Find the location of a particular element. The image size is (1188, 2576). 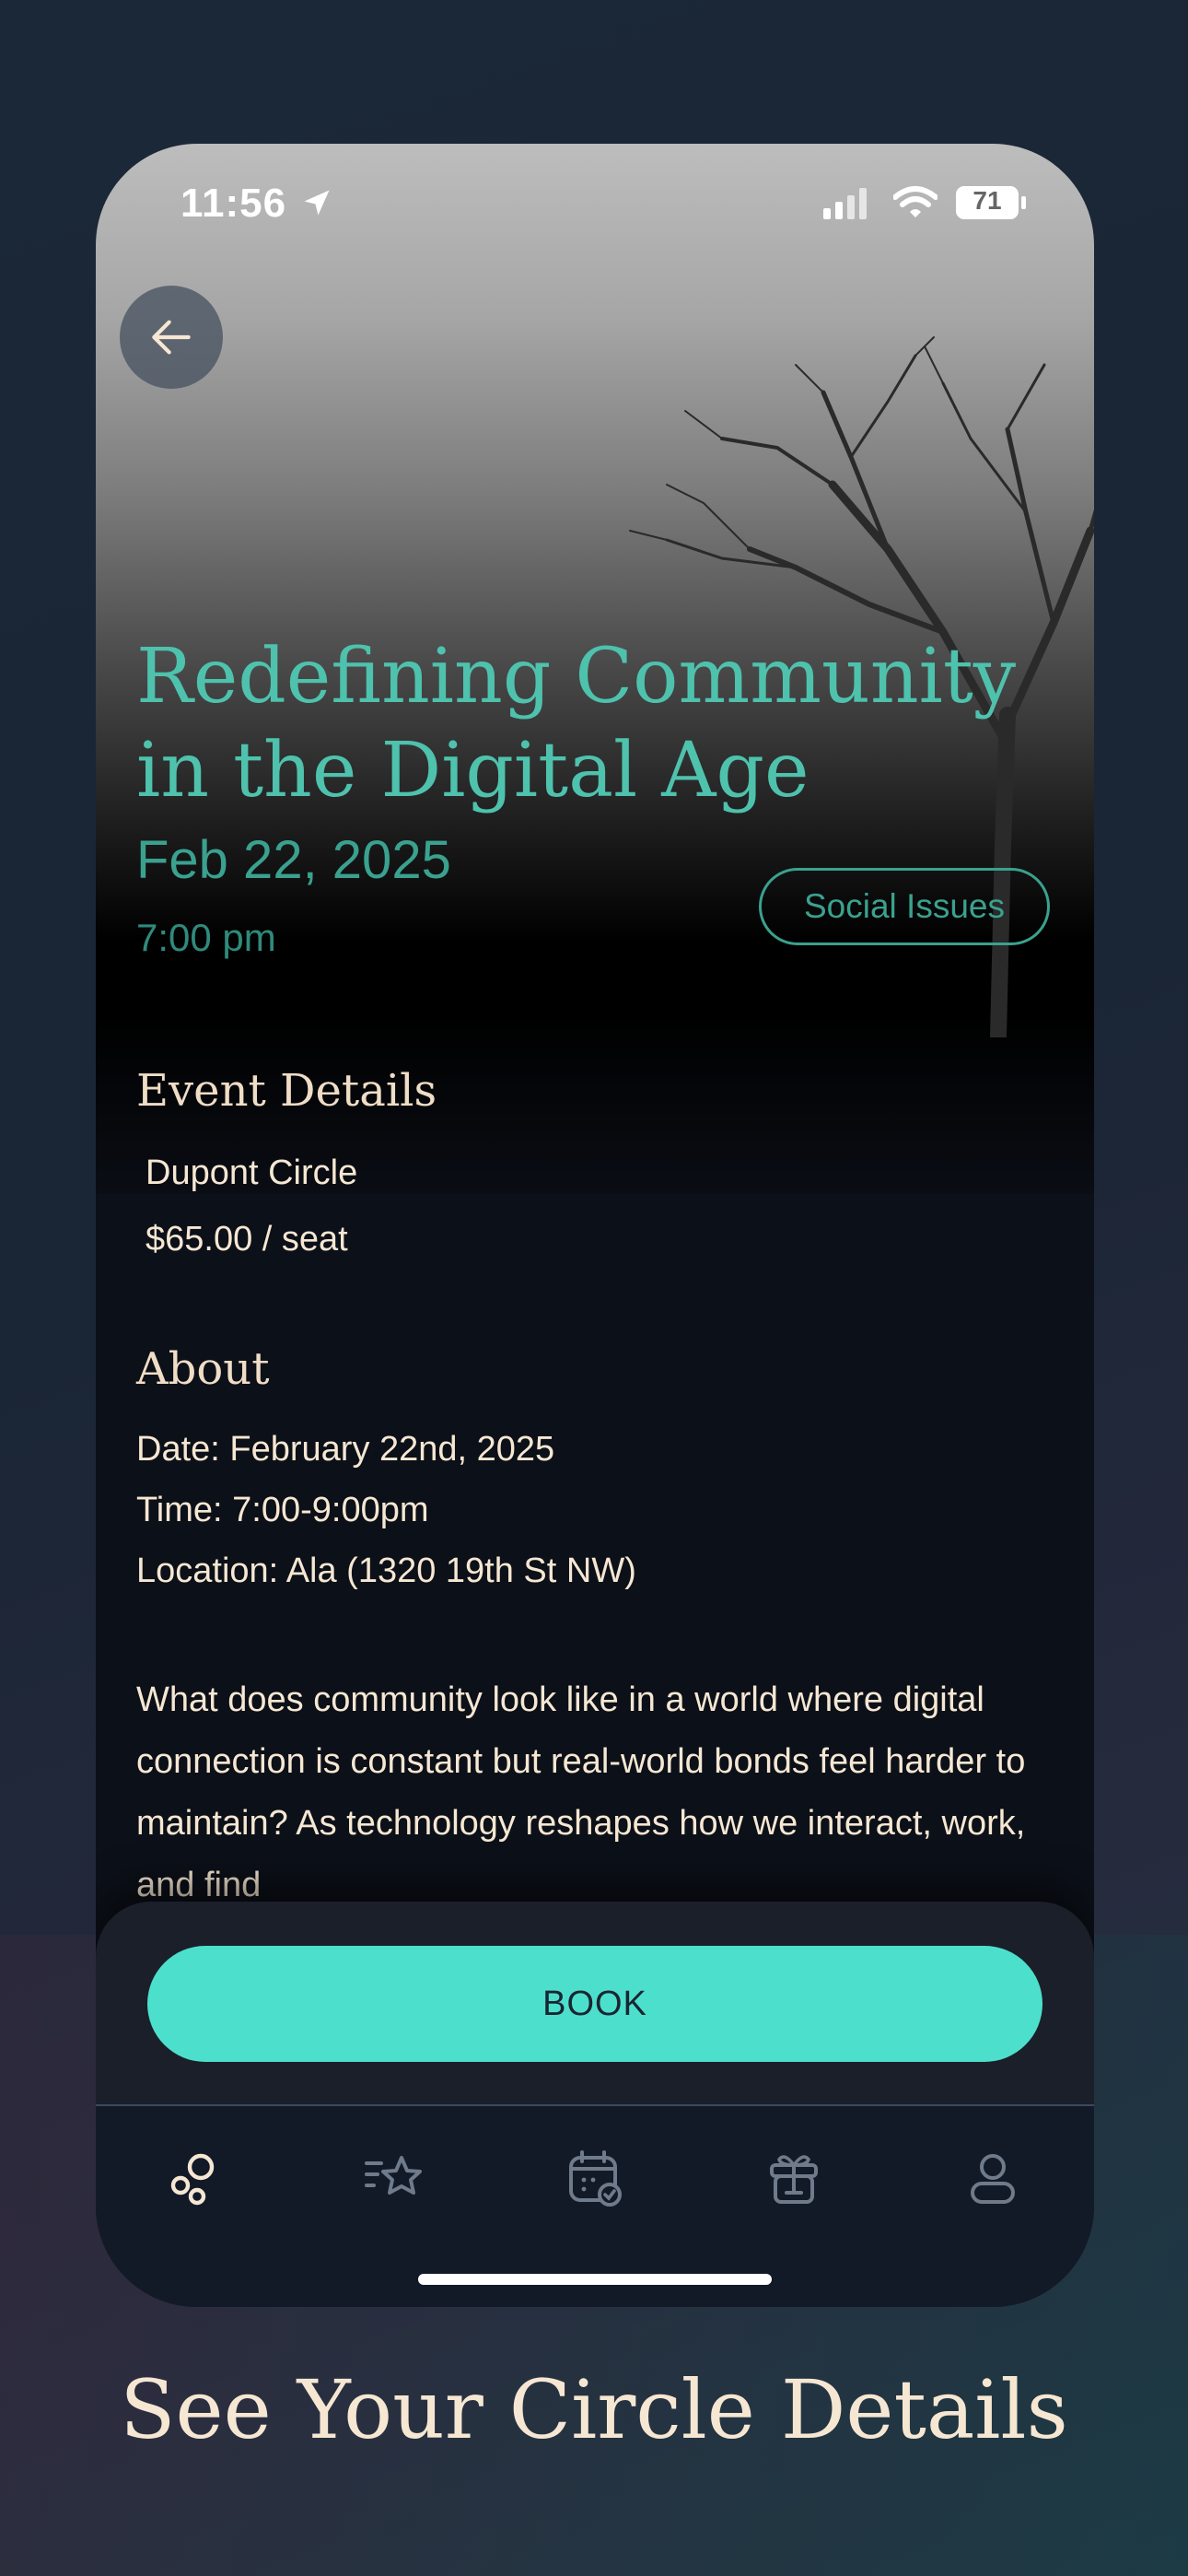

signal-icon is located at coordinates (845, 203).